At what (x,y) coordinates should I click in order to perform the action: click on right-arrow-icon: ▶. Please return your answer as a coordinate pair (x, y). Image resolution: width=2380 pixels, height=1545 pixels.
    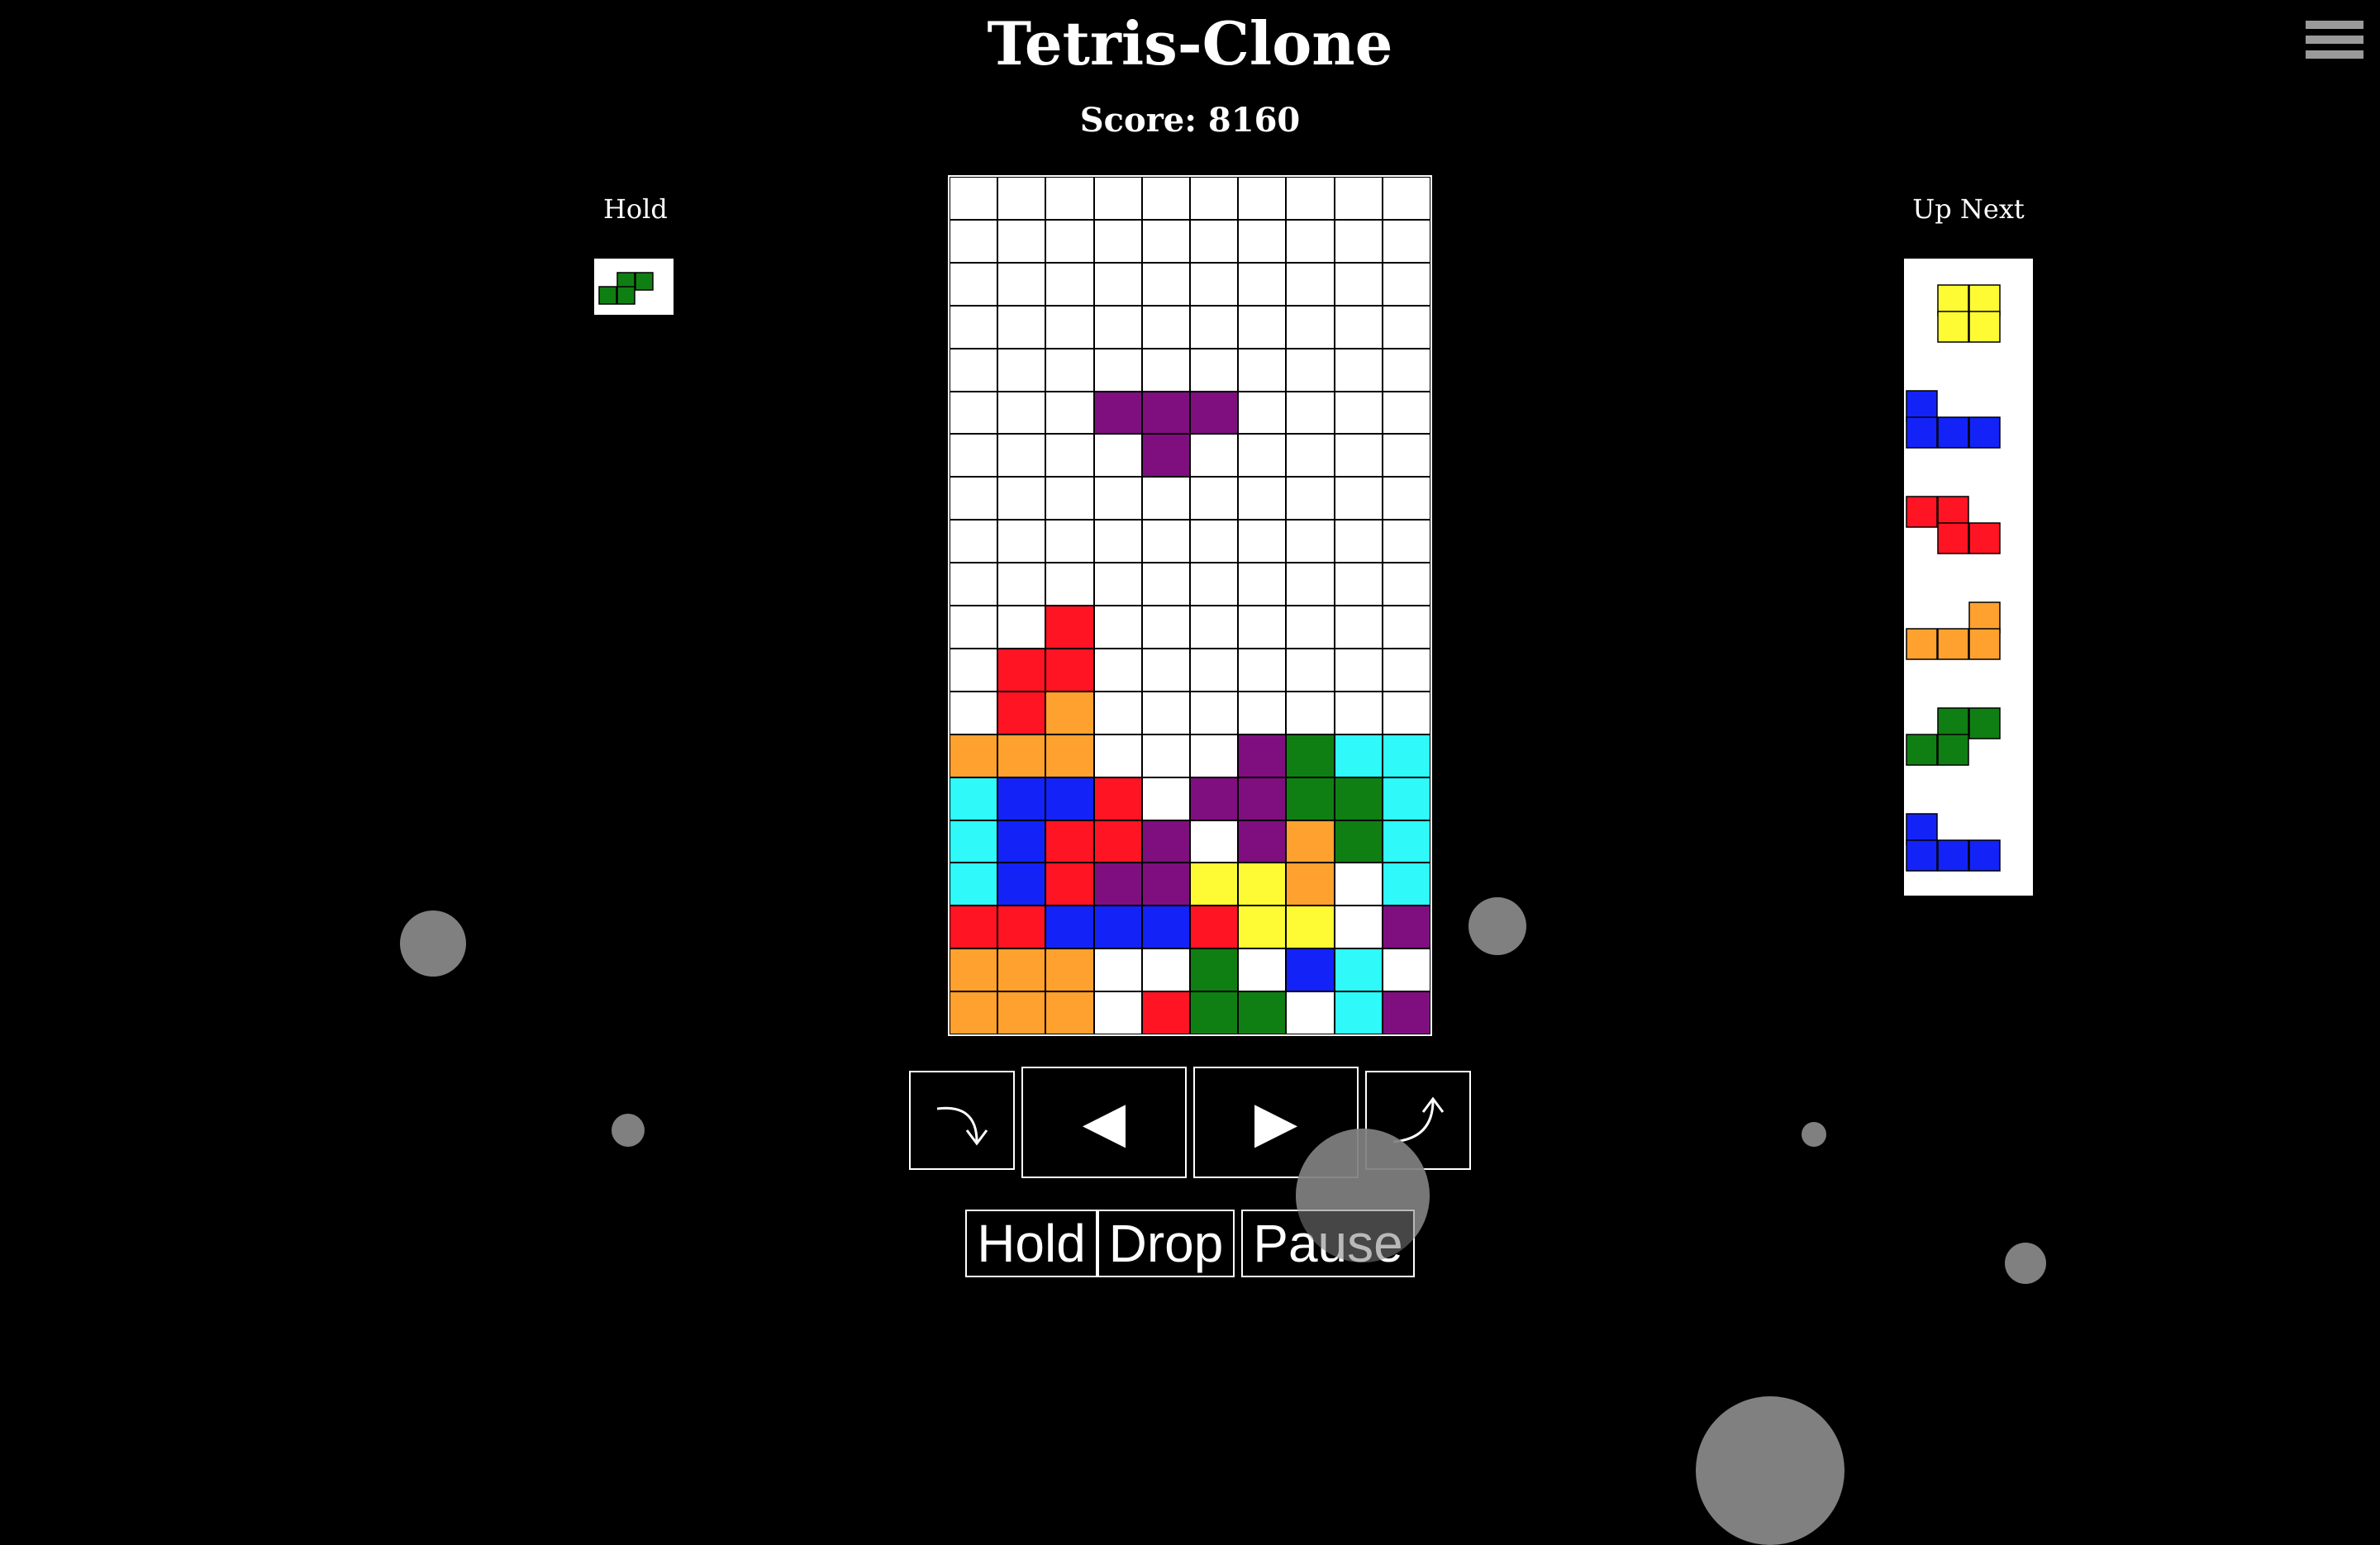
    Looking at the image, I should click on (1276, 1122).